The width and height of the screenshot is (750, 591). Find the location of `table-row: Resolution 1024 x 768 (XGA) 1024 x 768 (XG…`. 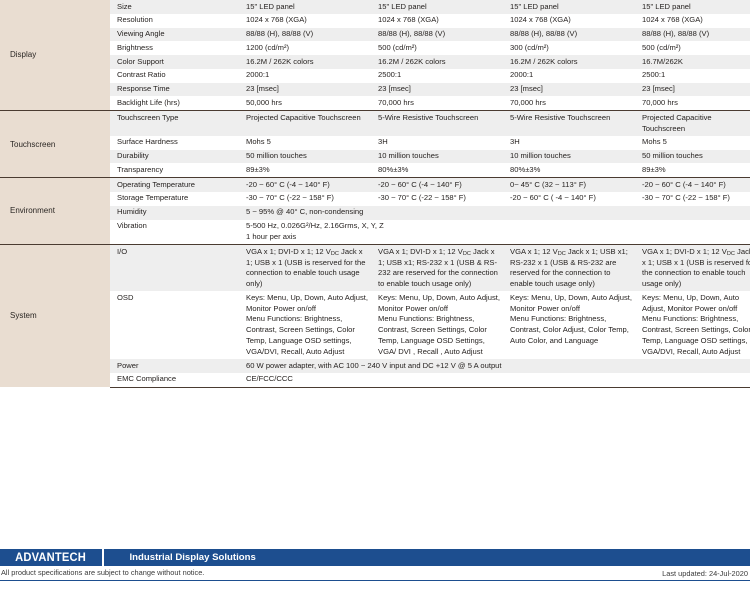

table-row: Resolution 1024 x 768 (XGA) 1024 x 768 (XG… is located at coordinates (375, 20).